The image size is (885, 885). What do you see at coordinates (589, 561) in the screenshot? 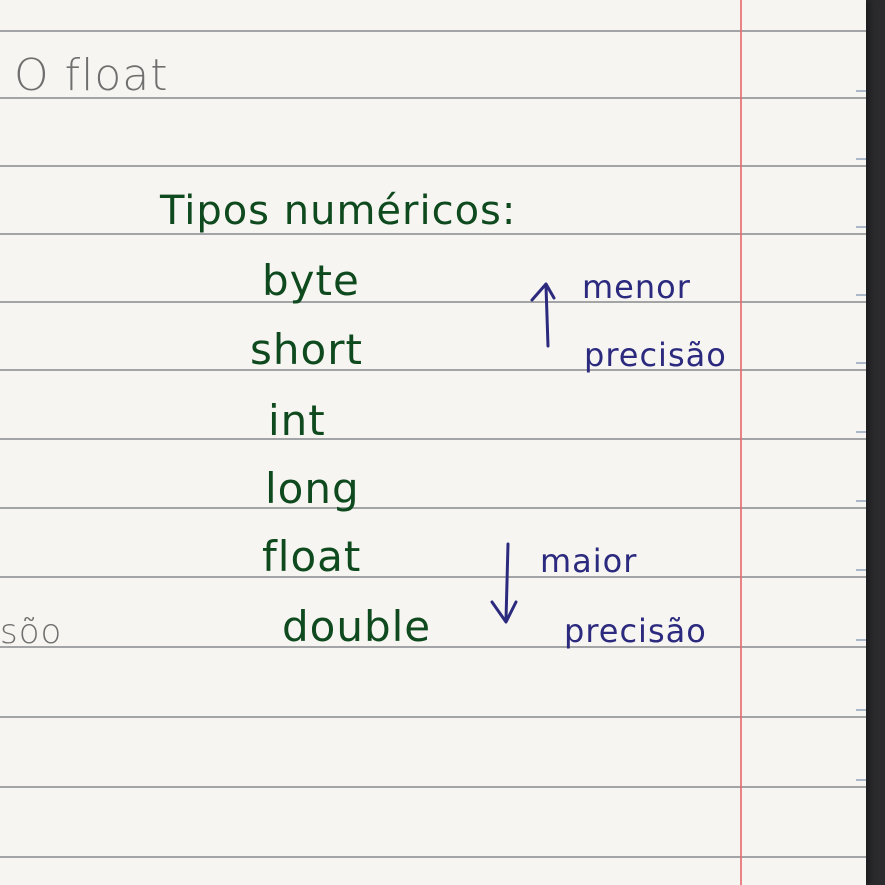
I see `annotation-high-line1: maior` at bounding box center [589, 561].